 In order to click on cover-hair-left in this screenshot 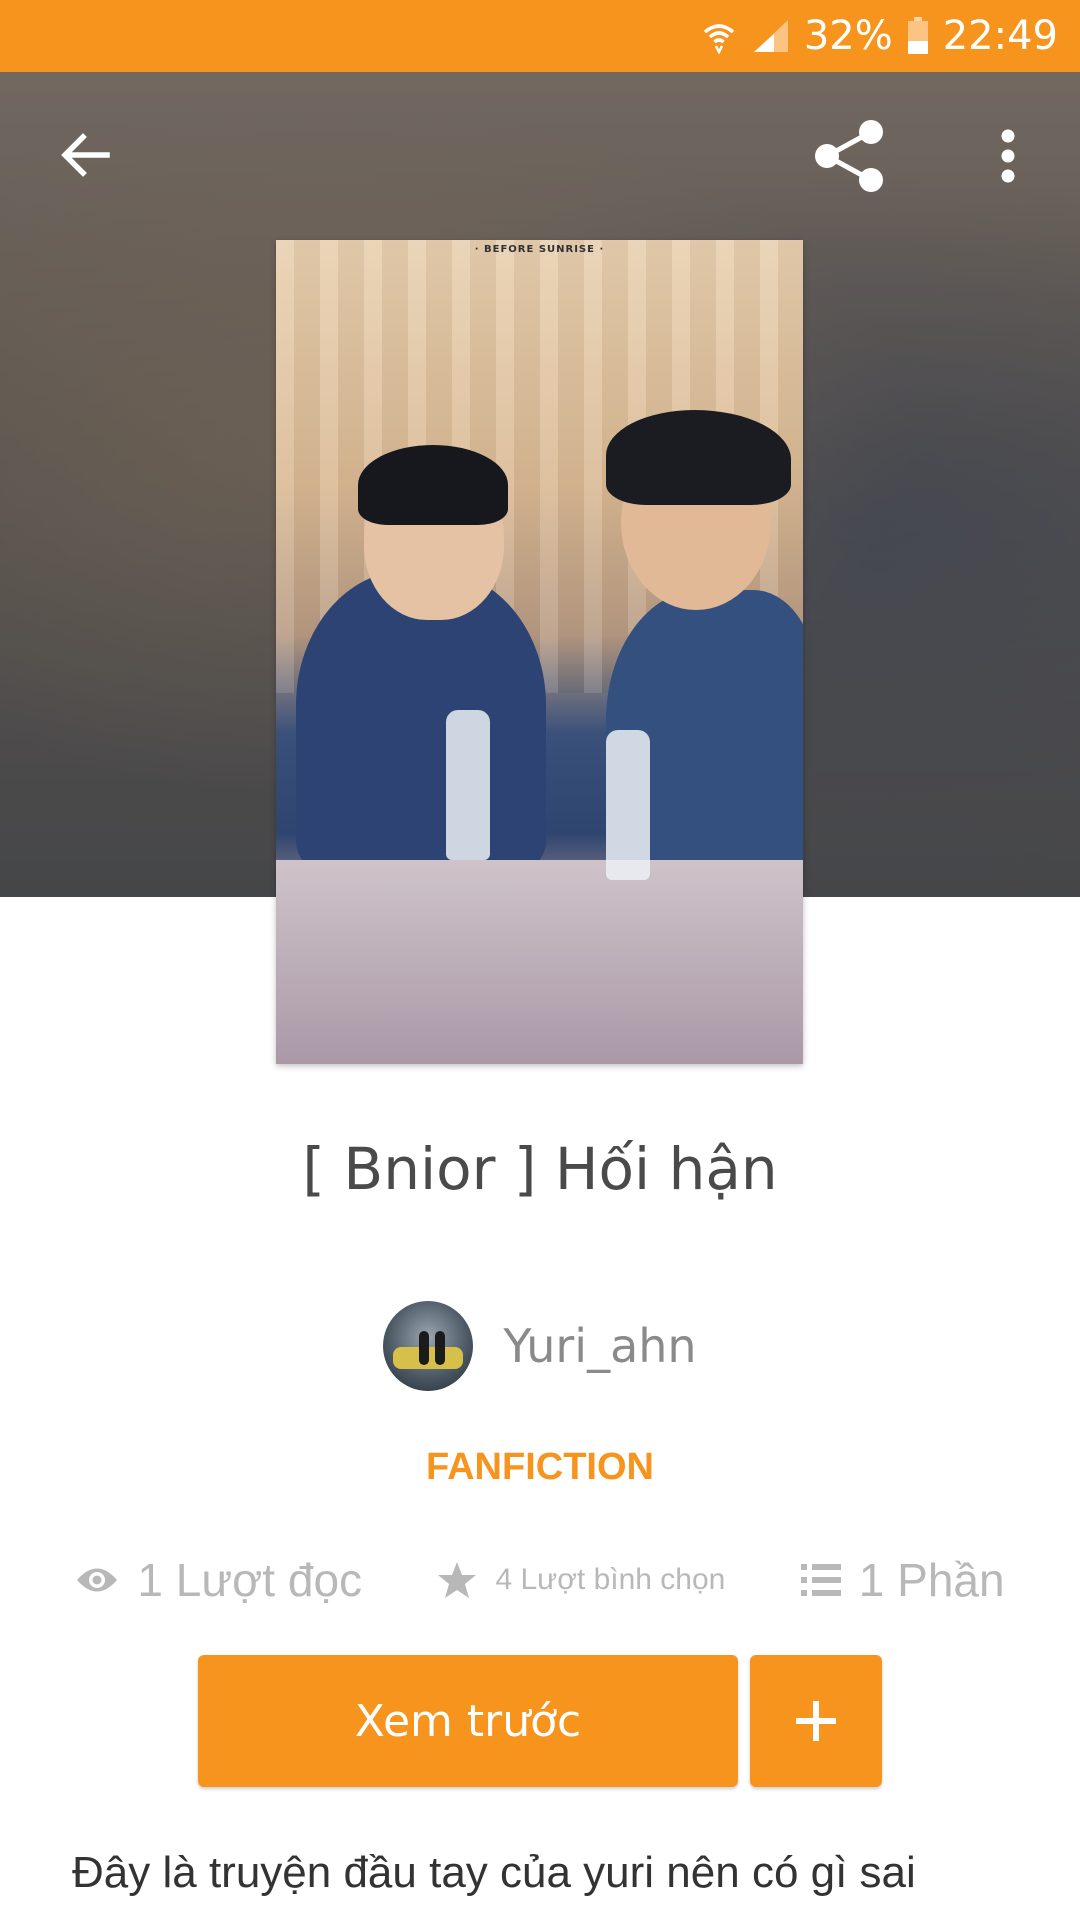, I will do `click(433, 485)`.